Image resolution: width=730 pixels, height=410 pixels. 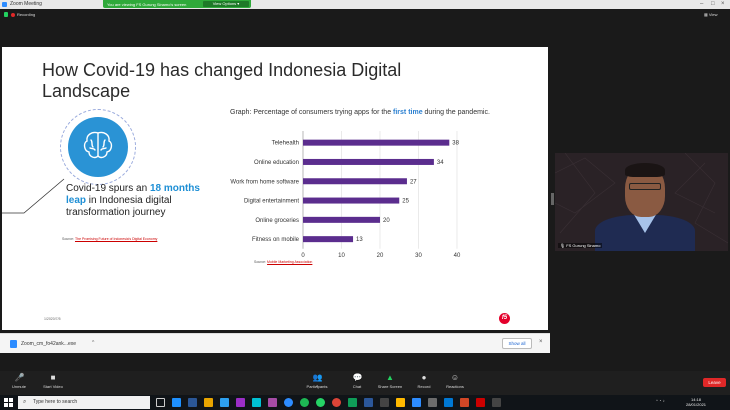 I want to click on photoshop-icon, so click(x=224, y=402).